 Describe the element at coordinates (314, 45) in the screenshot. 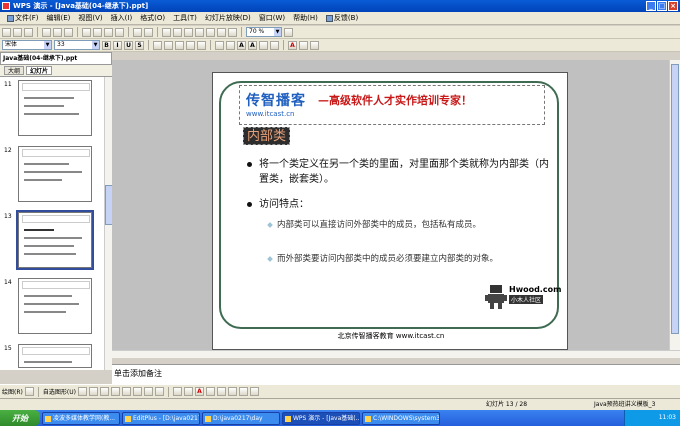

I see `layout-icon` at that location.